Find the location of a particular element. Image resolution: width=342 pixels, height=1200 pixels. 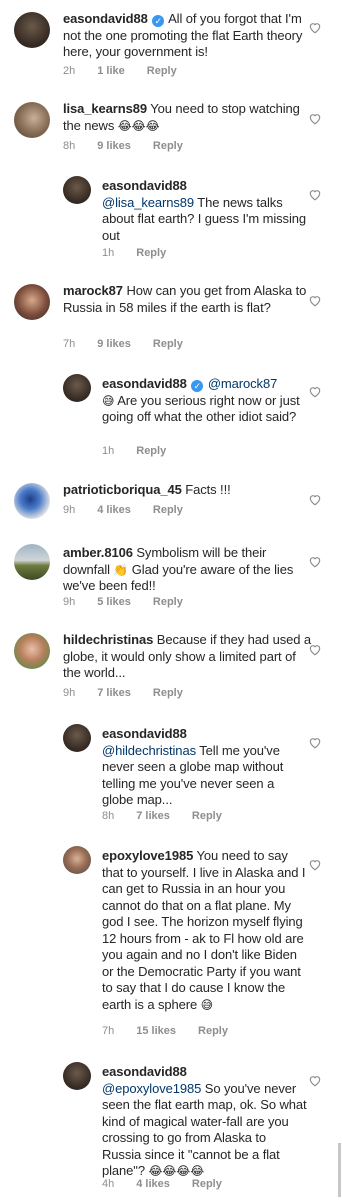

comment-meta: 7h 9 likes Reply is located at coordinates (134, 344).